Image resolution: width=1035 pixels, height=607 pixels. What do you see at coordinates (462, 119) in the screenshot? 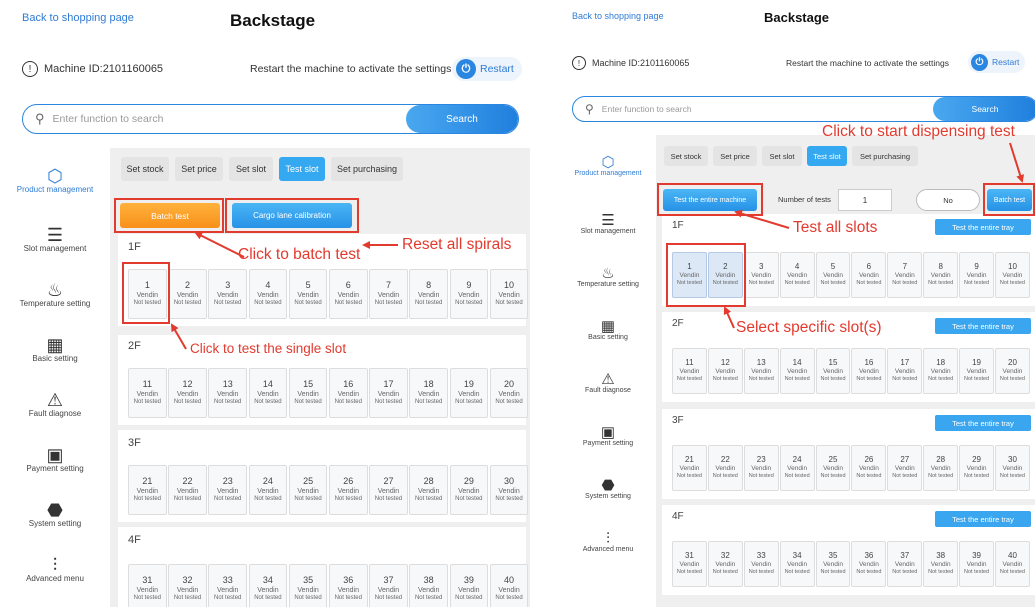
I see `search-button: Search` at bounding box center [462, 119].